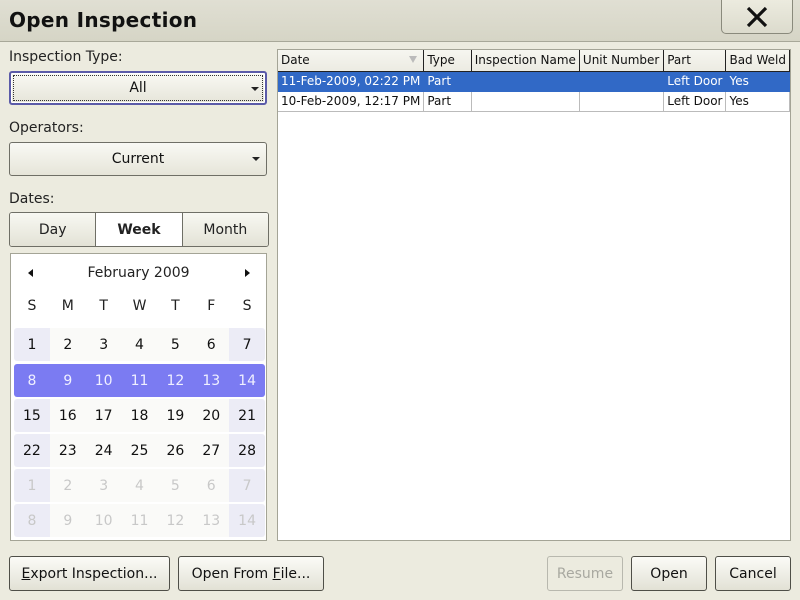  Describe the element at coordinates (53, 229) in the screenshot. I see `range-day-button: Day` at that location.